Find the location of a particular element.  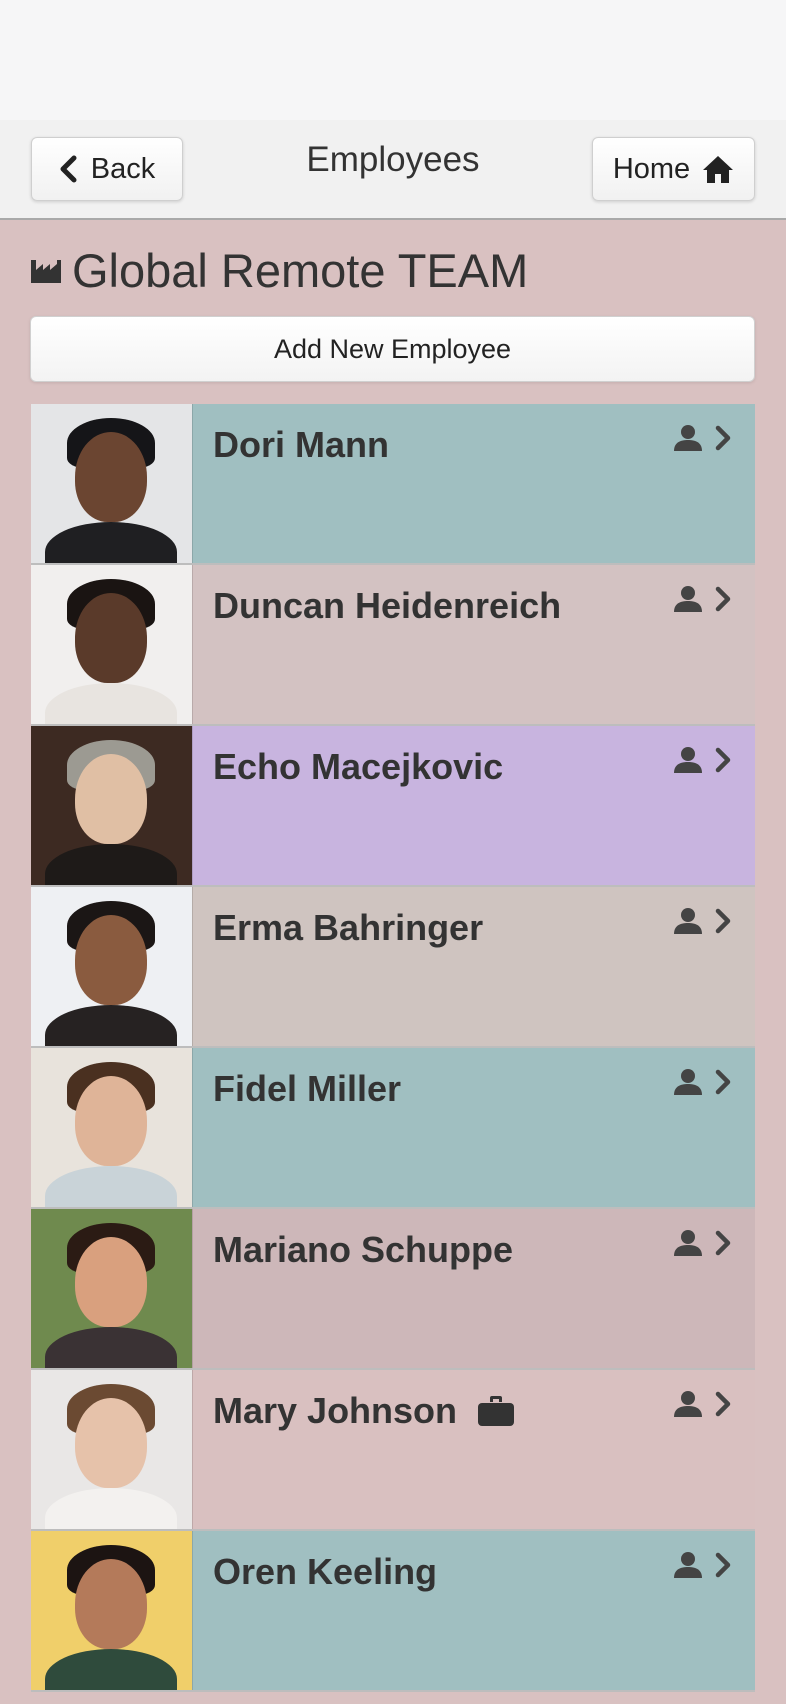

employee-row: Mariano Schuppe is located at coordinates (393, 1289).